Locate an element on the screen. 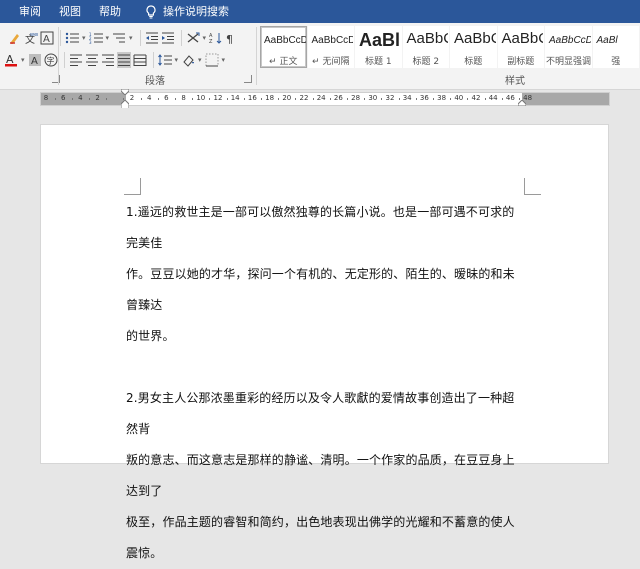  tell-me-search: 操作说明搜索 is located at coordinates (187, 11).